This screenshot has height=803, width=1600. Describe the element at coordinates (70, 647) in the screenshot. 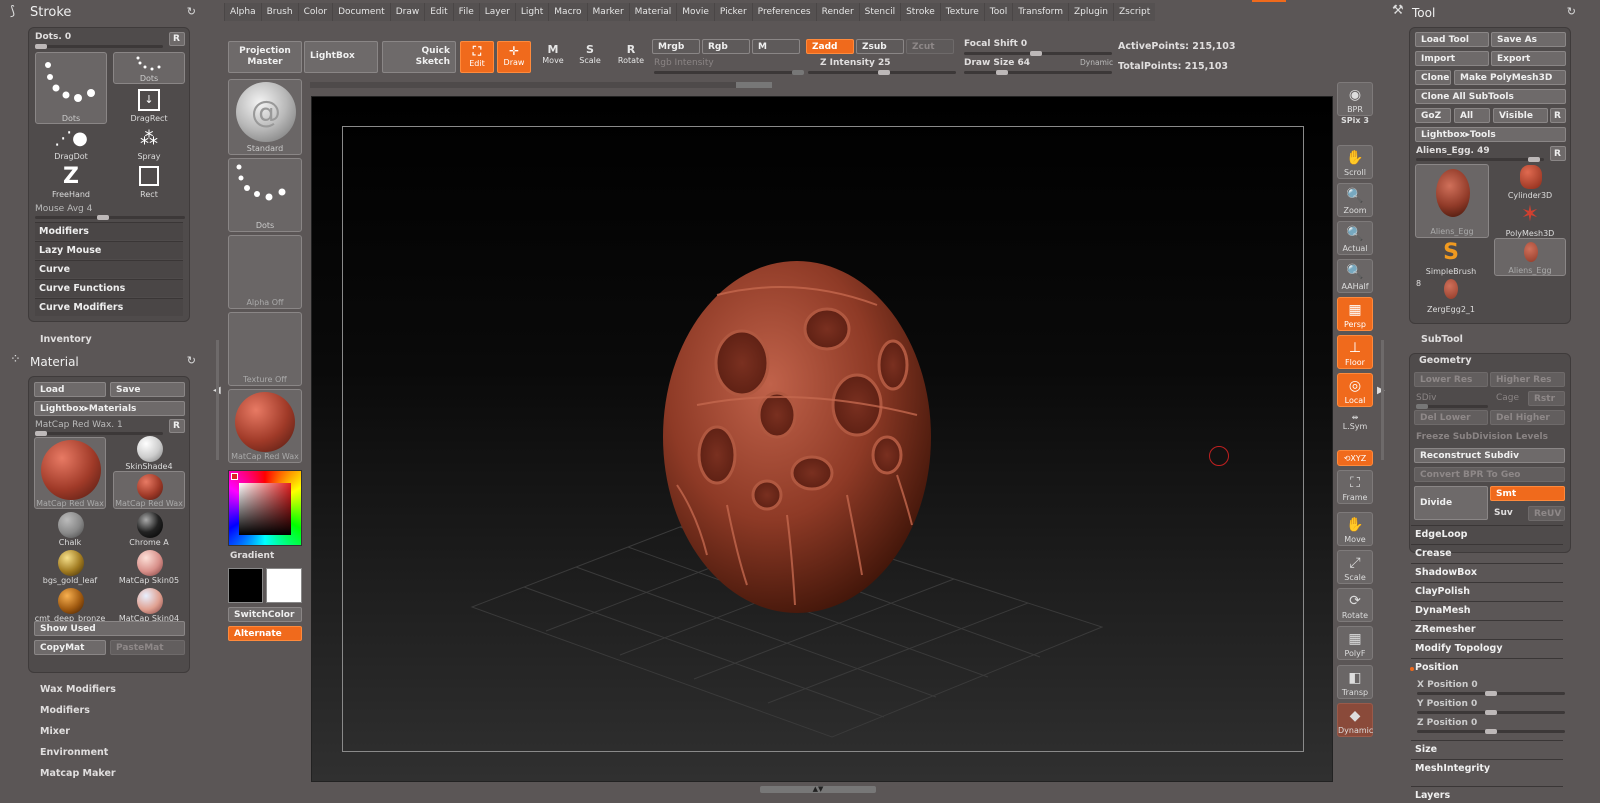

I see `copymat-button: CopyMat` at that location.